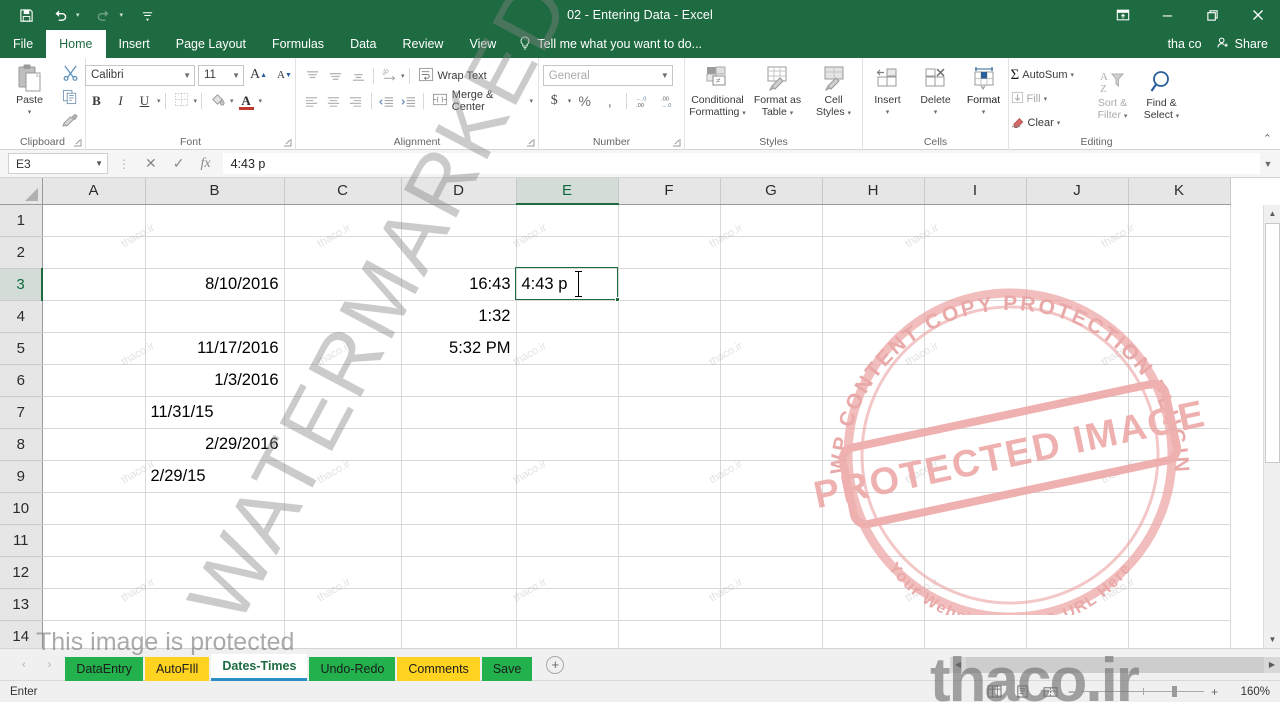 Image resolution: width=1280 pixels, height=720 pixels. What do you see at coordinates (1257, 15) in the screenshot?
I see `close-icon` at bounding box center [1257, 15].